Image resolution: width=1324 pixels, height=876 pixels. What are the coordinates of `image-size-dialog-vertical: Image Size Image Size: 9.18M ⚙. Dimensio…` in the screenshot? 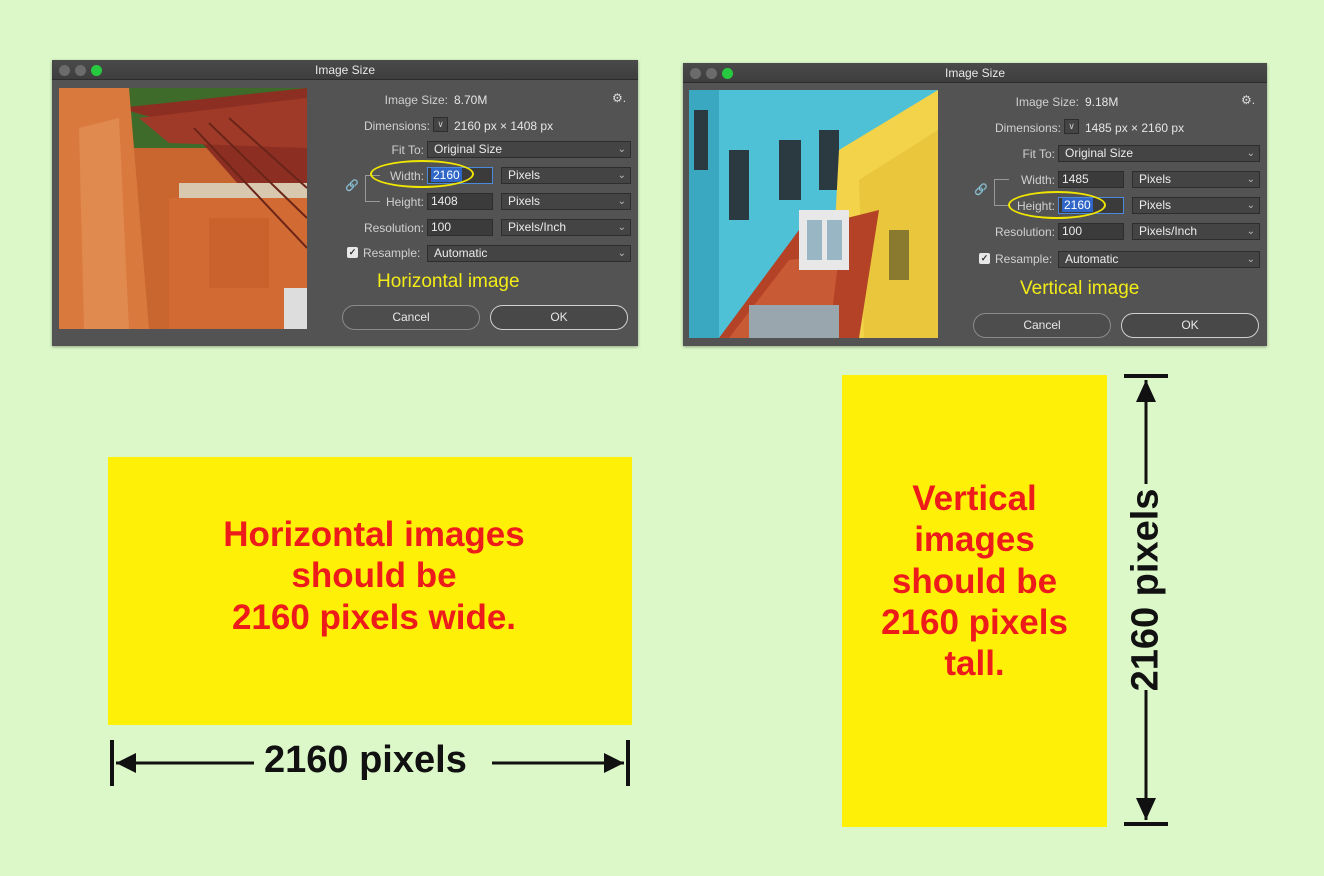 It's located at (975, 204).